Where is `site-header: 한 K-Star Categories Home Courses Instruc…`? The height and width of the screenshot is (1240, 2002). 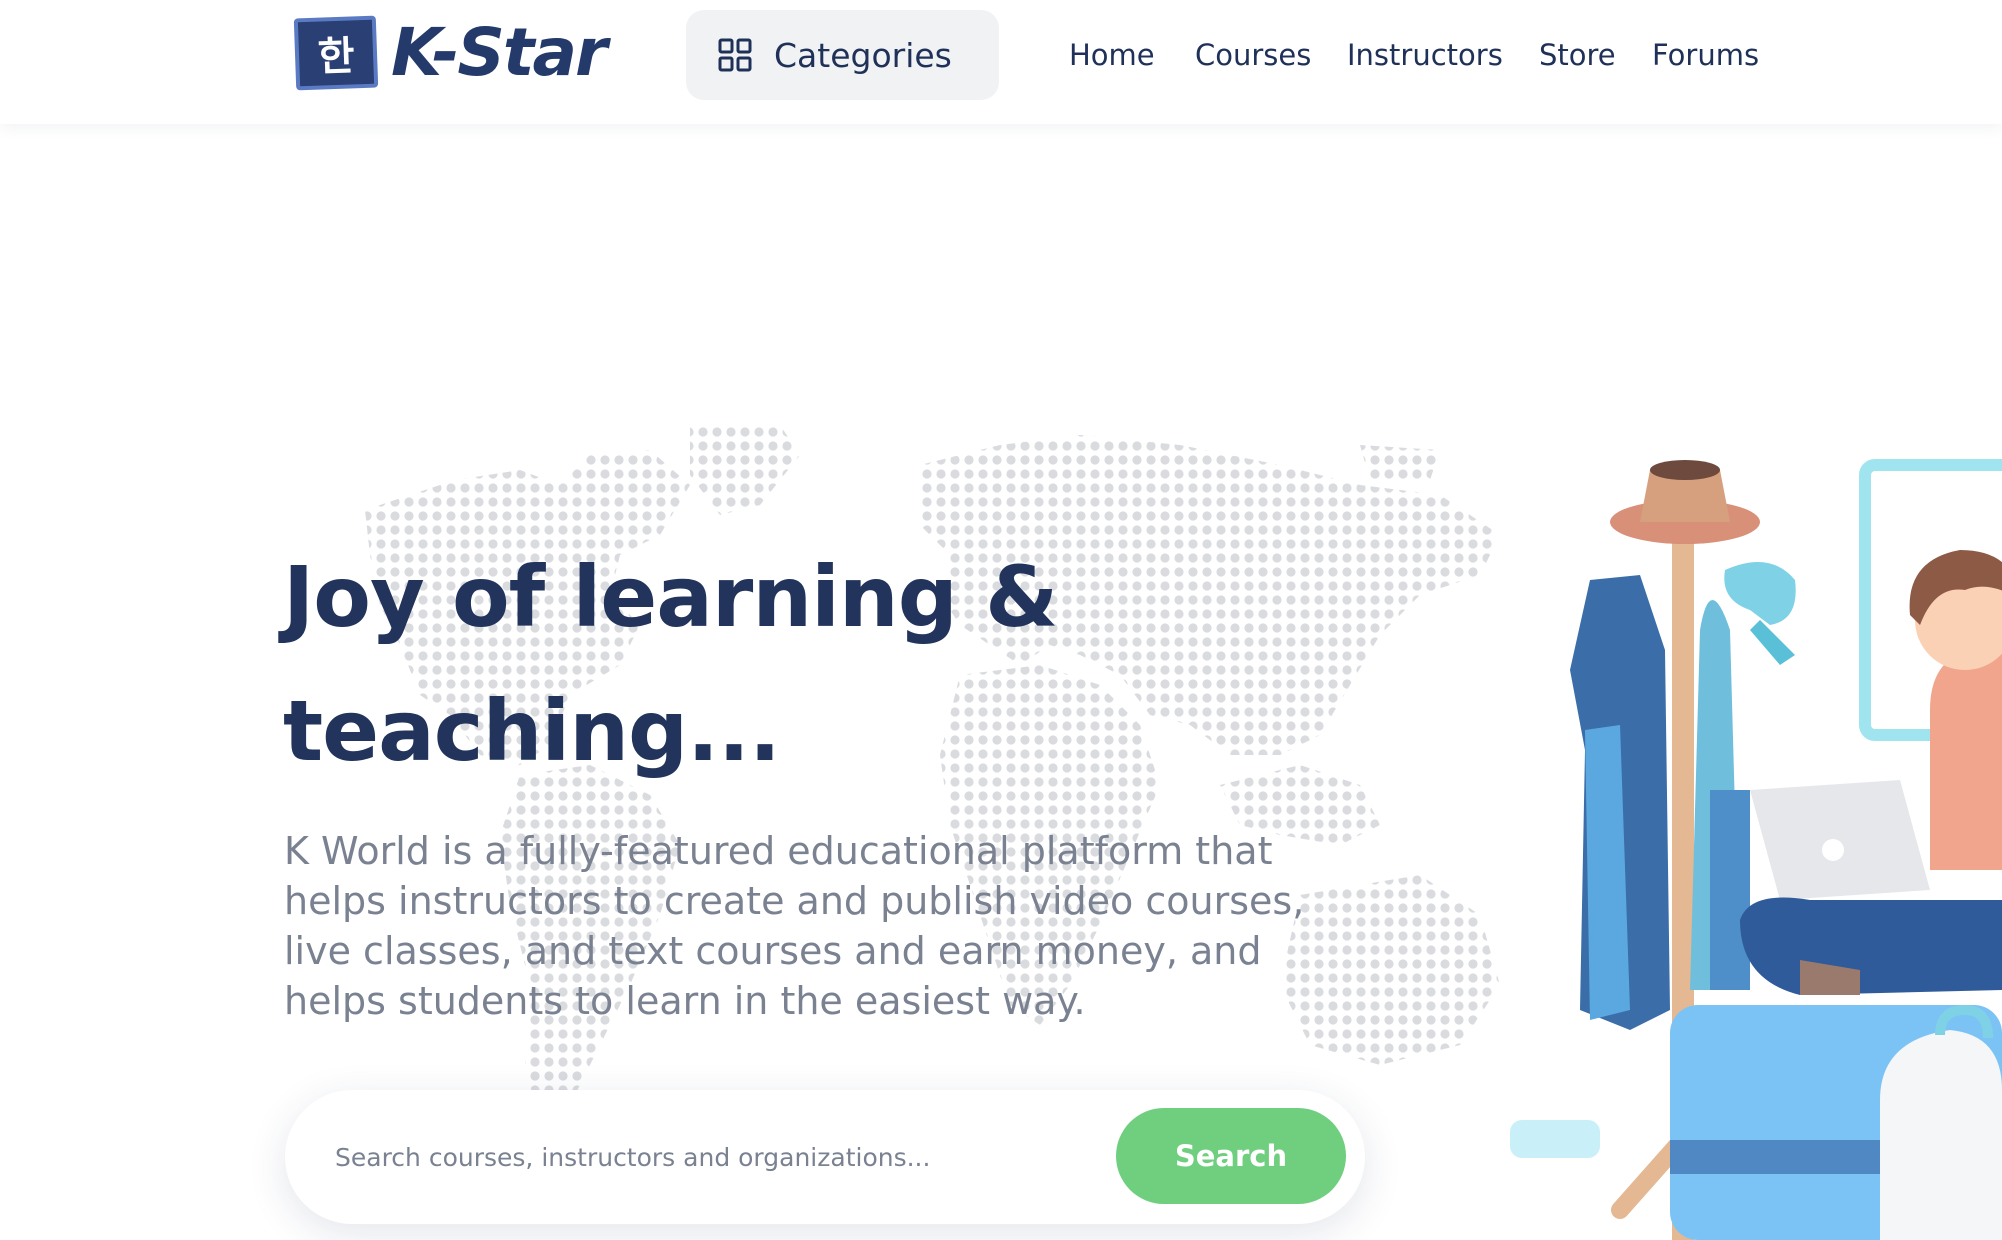 site-header: 한 K-Star Categories Home Courses Instruc… is located at coordinates (1001, 62).